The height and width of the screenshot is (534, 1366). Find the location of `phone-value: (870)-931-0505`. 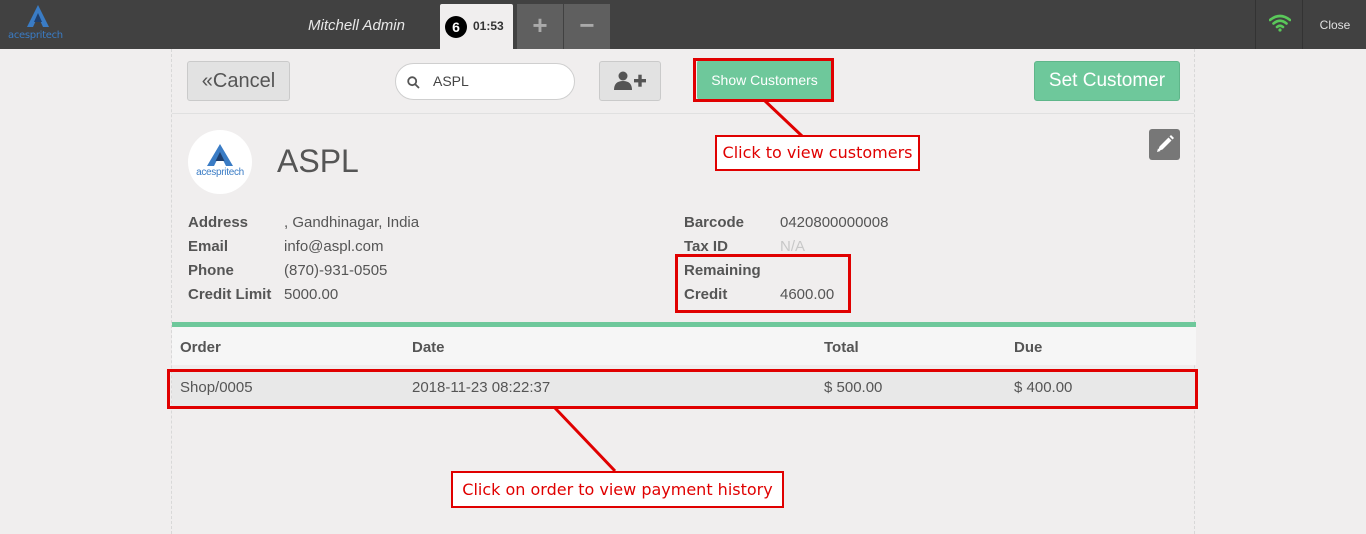

phone-value: (870)-931-0505 is located at coordinates (336, 270).